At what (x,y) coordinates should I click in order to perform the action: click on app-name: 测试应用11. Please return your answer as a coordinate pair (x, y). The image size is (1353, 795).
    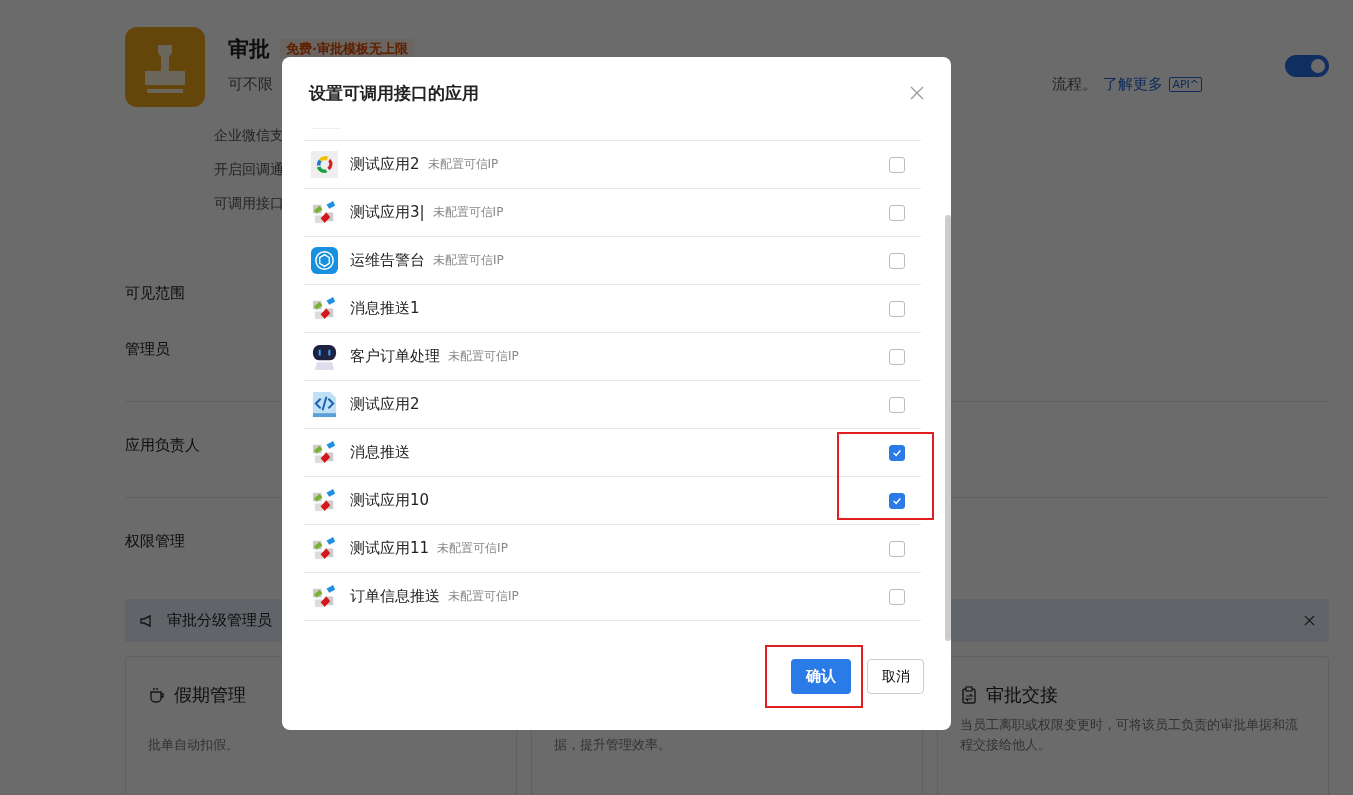
    Looking at the image, I should click on (390, 548).